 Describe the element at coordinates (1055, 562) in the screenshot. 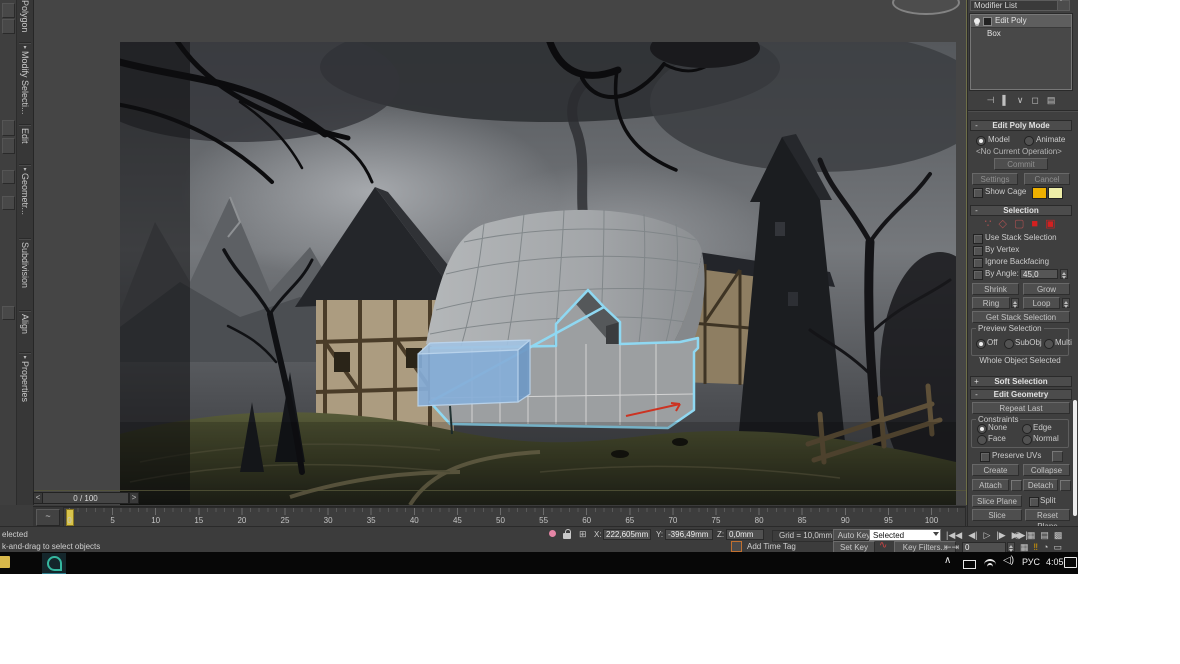

I see `clock: 4:05` at that location.